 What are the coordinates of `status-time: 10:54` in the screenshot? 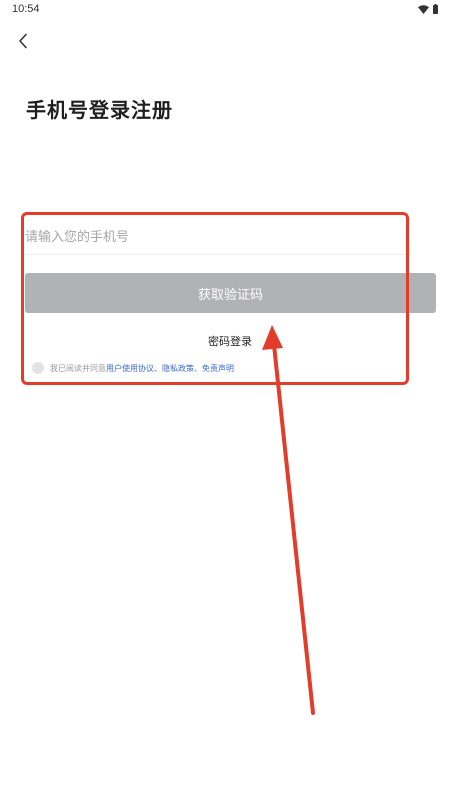 It's located at (26, 9).